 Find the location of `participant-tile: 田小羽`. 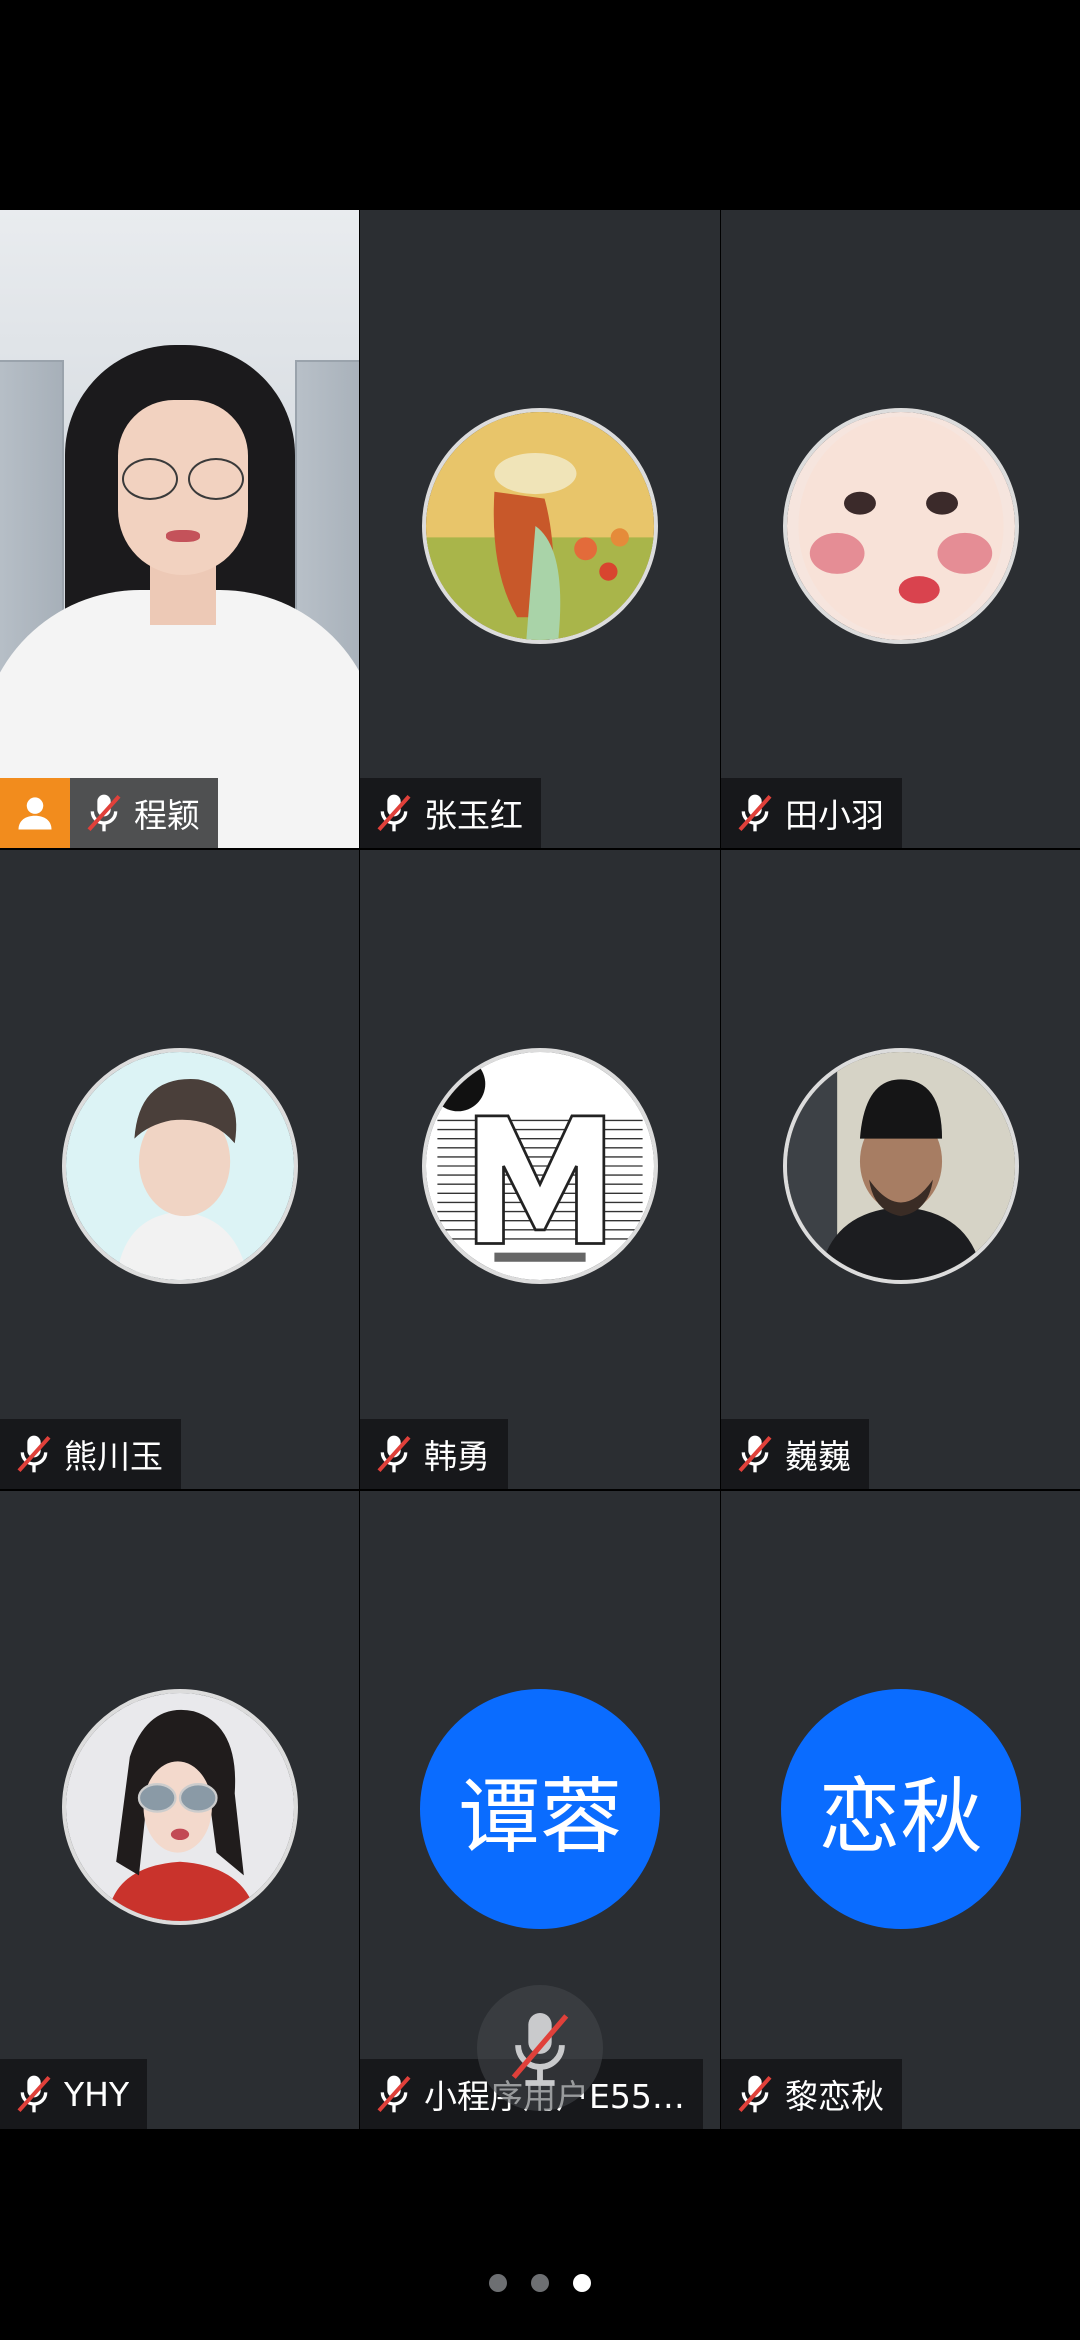

participant-tile: 田小羽 is located at coordinates (900, 529).